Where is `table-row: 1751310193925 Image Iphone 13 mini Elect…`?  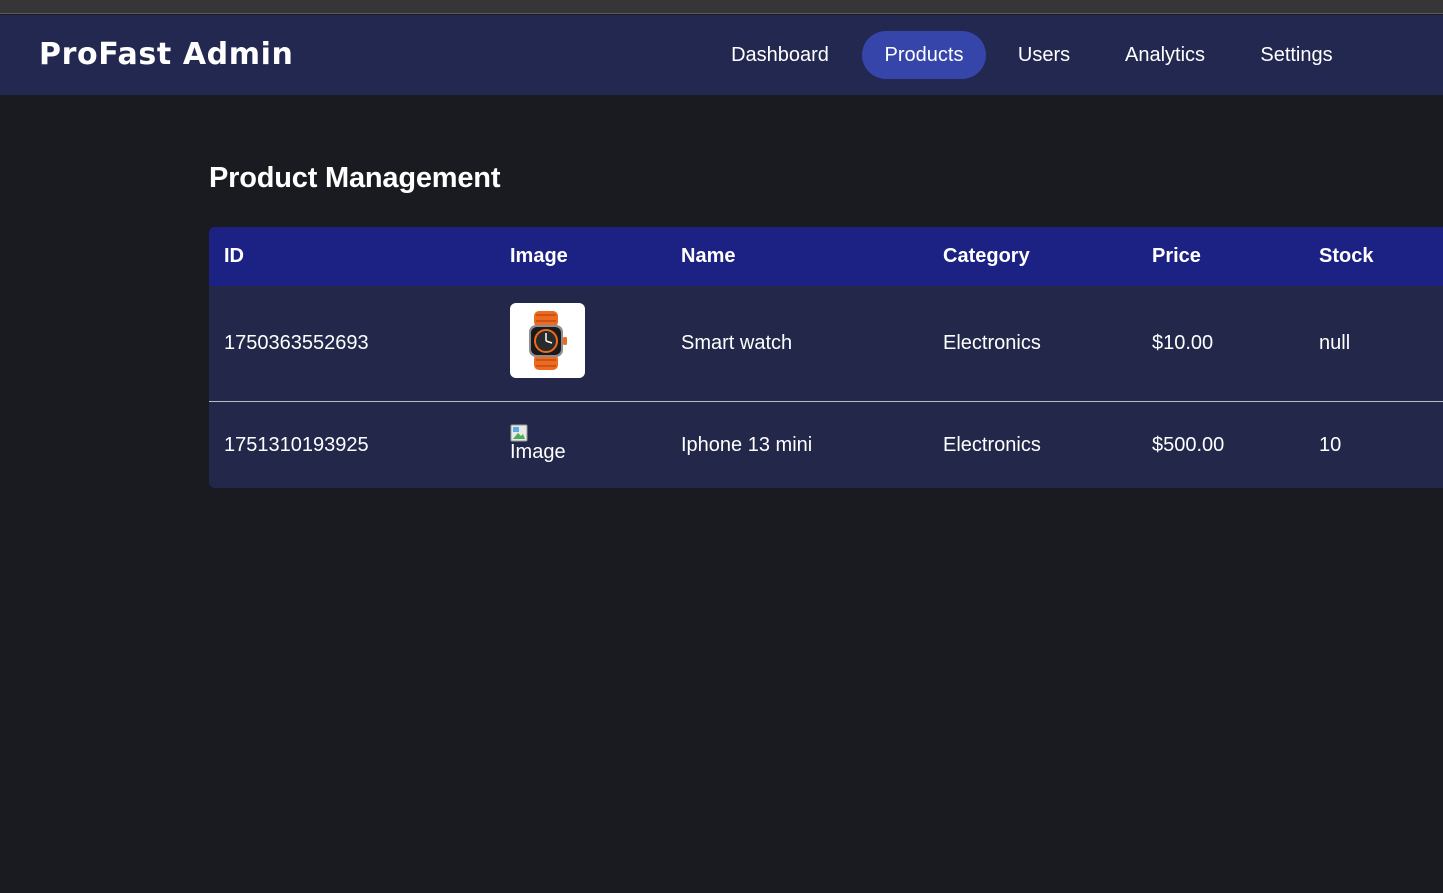
table-row: 1751310193925 Image Iphone 13 mini Elect… is located at coordinates (826, 445).